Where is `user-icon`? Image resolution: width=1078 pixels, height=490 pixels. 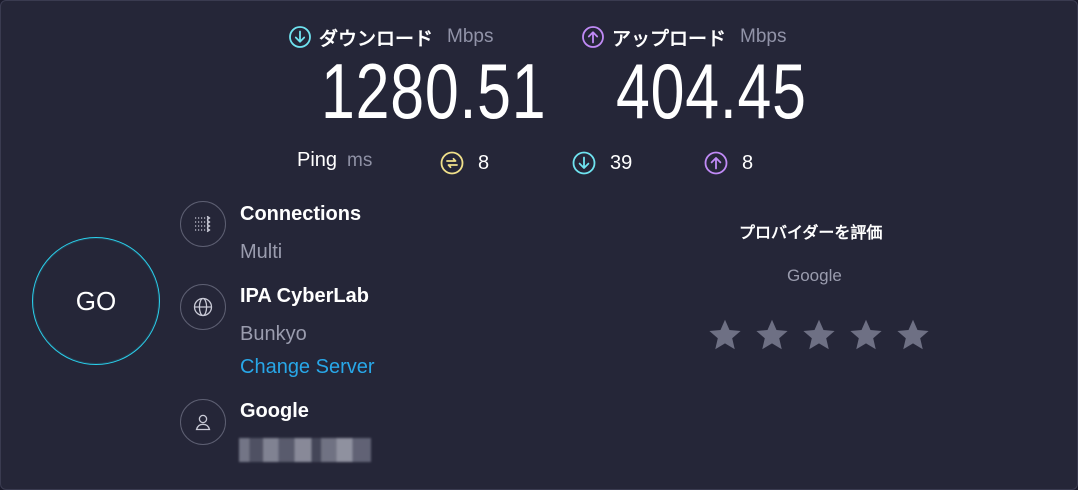 user-icon is located at coordinates (203, 422).